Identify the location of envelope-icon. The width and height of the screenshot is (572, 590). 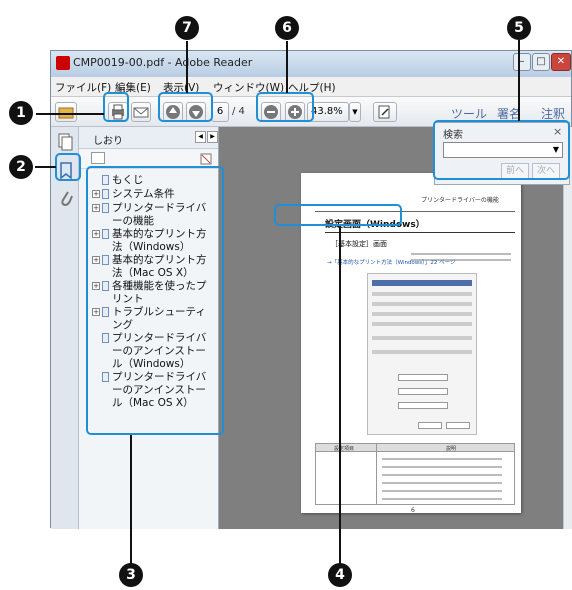
(141, 112).